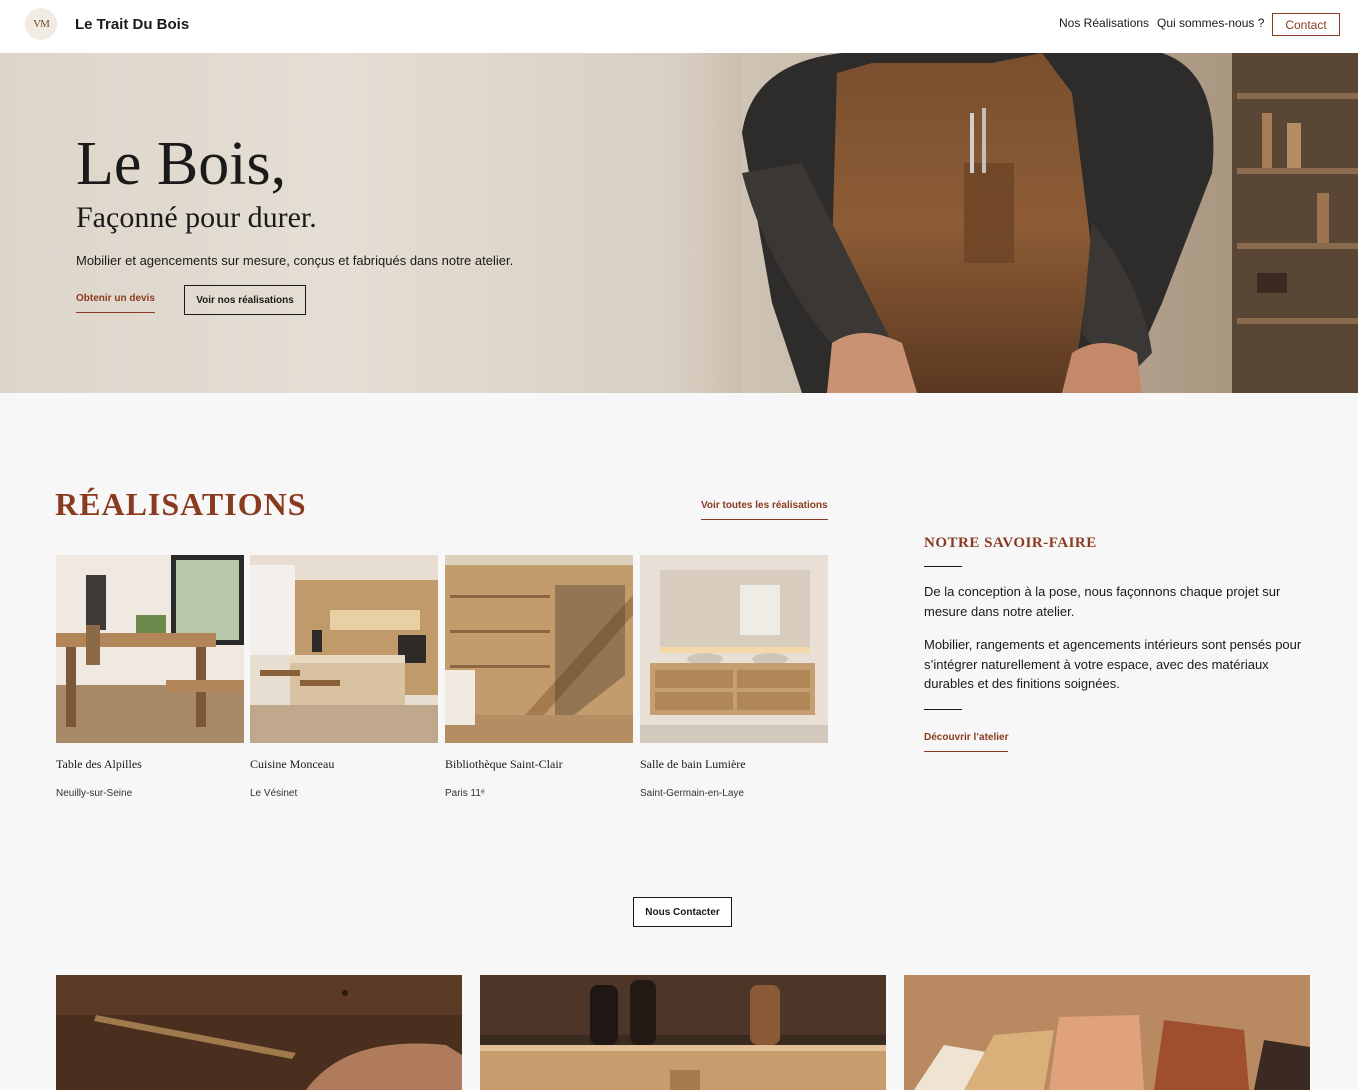  What do you see at coordinates (1050, 223) in the screenshot?
I see `carpenter-photo` at bounding box center [1050, 223].